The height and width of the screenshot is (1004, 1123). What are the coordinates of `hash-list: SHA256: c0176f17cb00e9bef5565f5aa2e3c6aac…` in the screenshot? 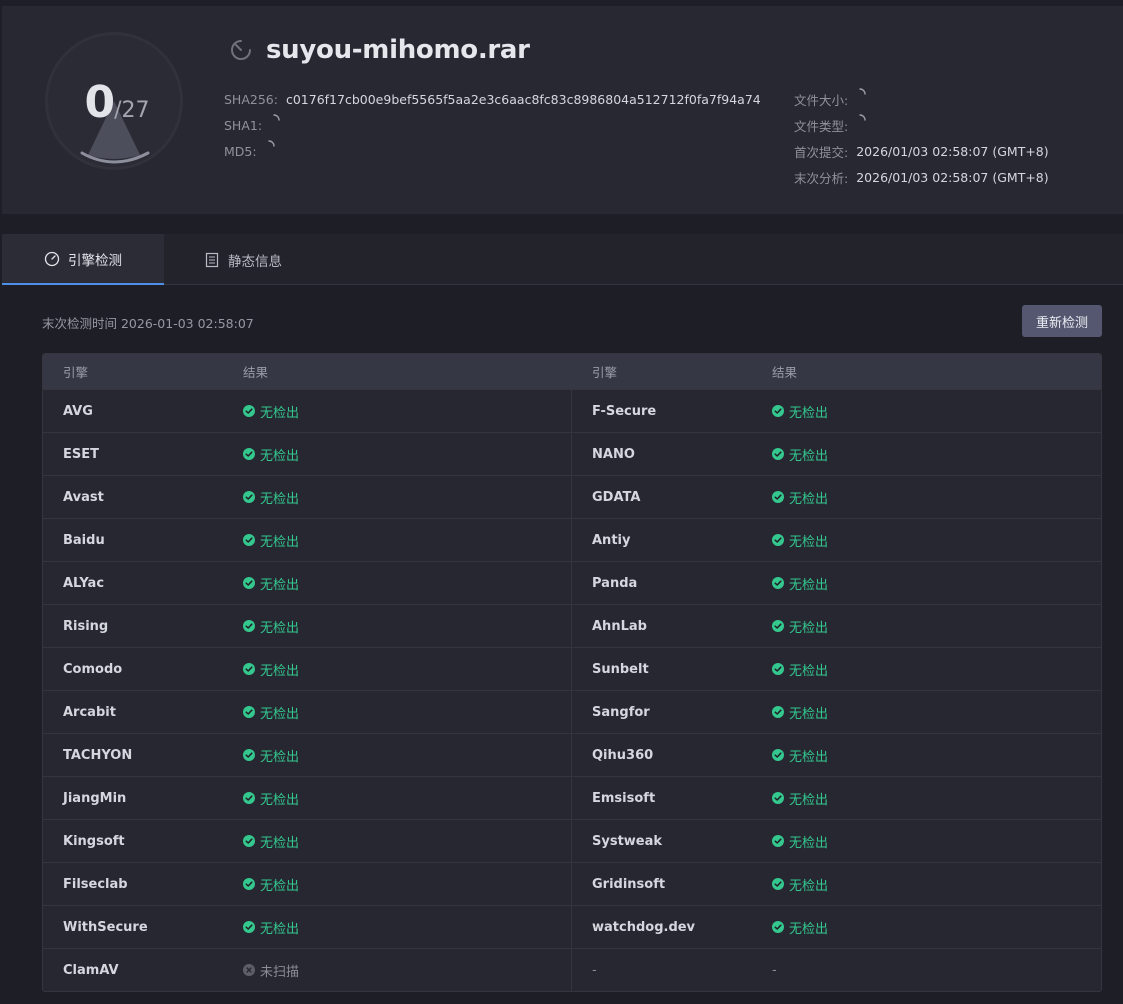 It's located at (492, 125).